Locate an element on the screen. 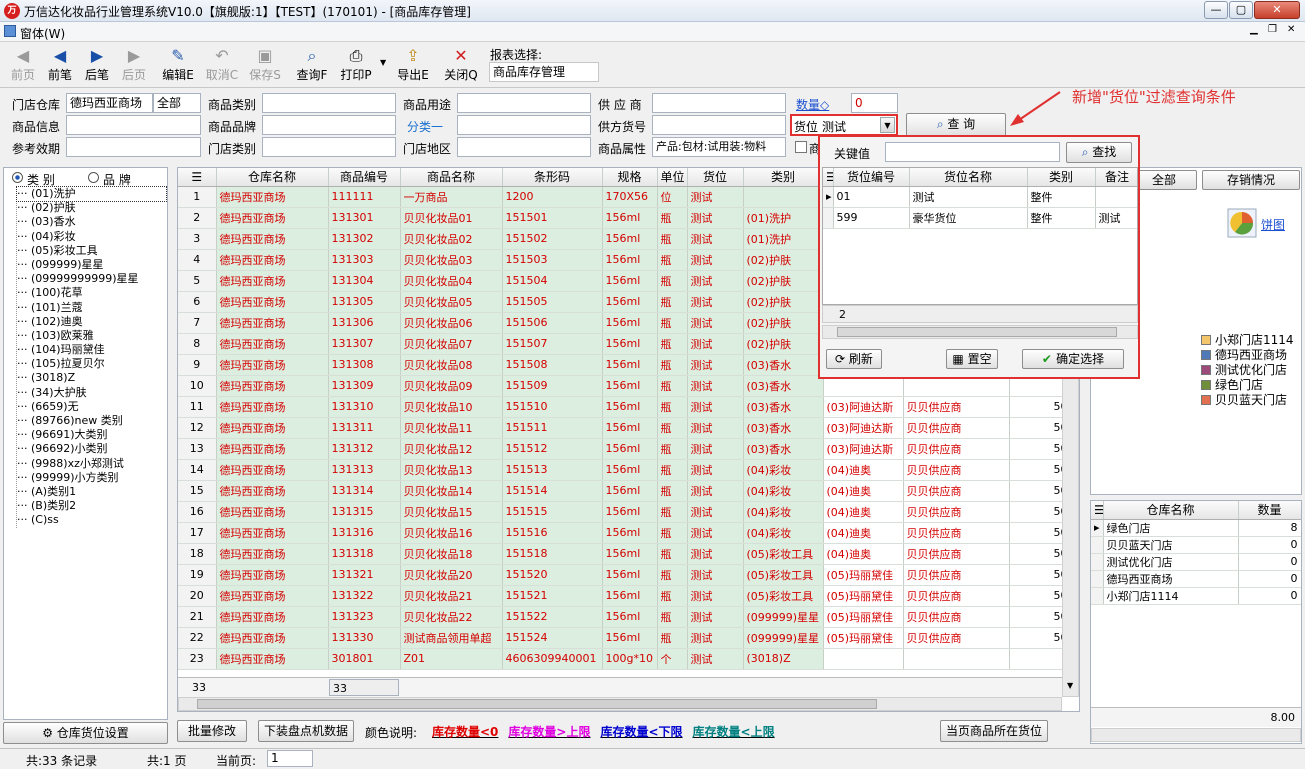  store-row: 贝贝蓝天门店 0 is located at coordinates (1196, 545).